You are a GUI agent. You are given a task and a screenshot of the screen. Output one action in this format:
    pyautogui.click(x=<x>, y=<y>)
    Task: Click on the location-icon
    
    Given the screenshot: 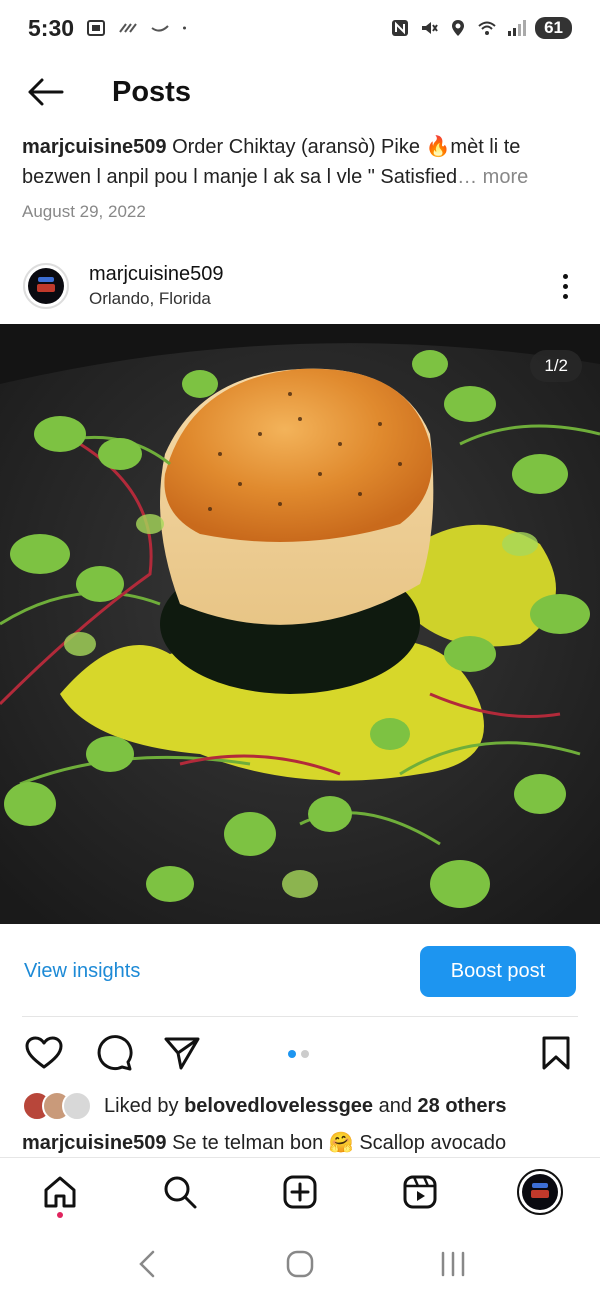 What is the action you would take?
    pyautogui.click(x=458, y=28)
    